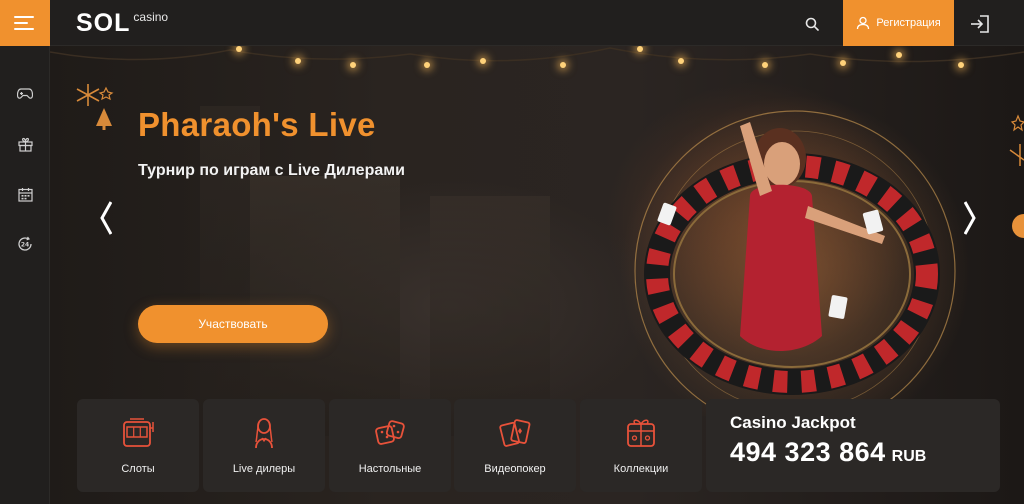  I want to click on login-icon, so click(980, 24).